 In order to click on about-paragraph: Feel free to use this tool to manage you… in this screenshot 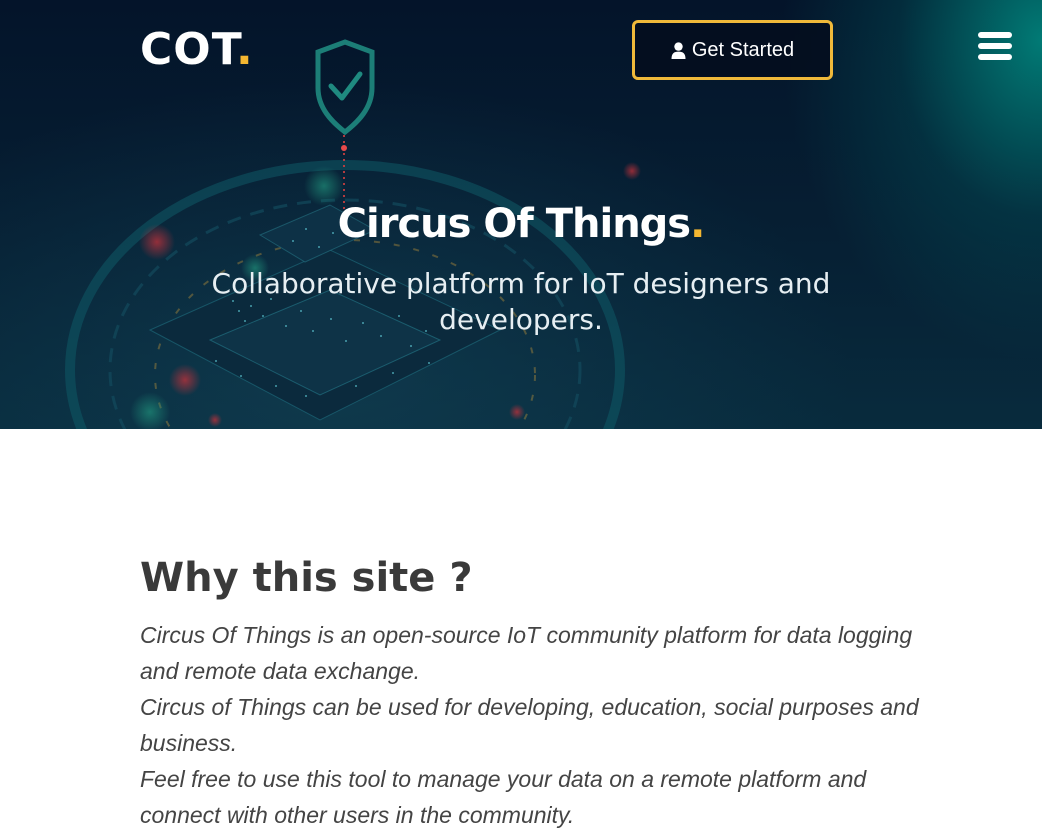, I will do `click(503, 797)`.